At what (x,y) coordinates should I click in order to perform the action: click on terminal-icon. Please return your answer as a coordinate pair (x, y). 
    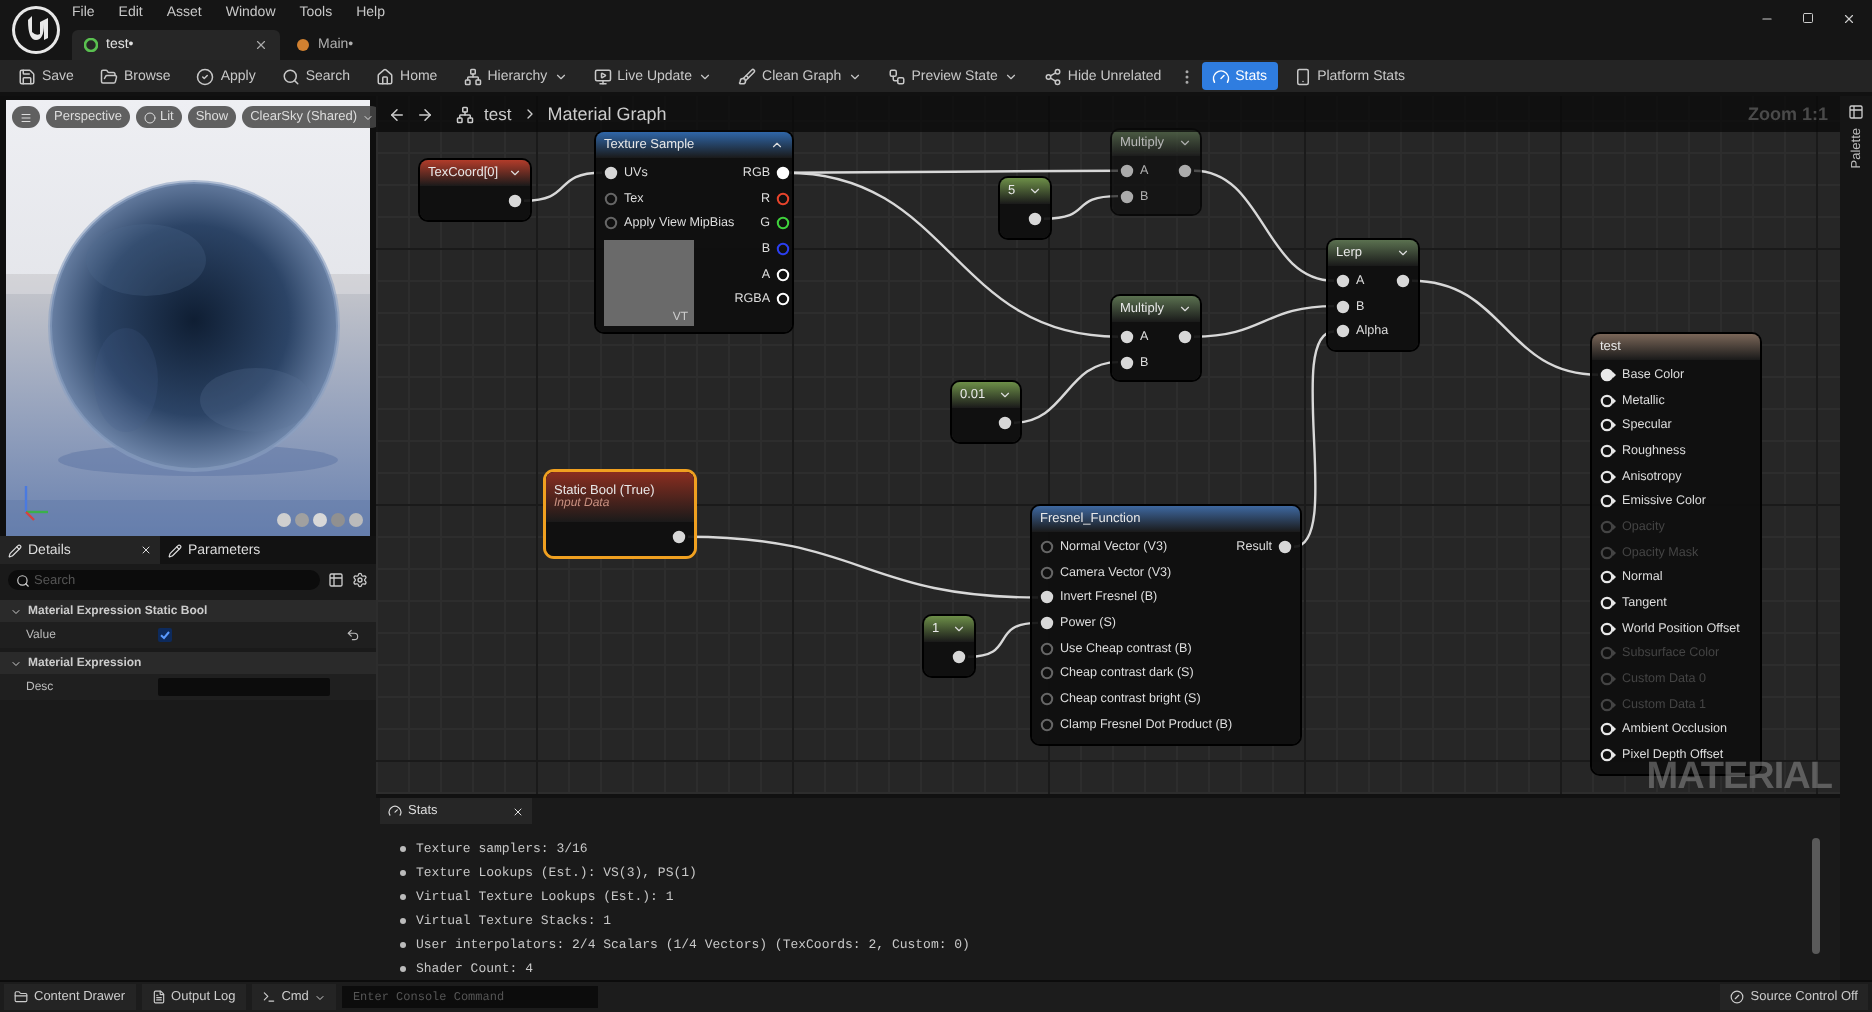
    Looking at the image, I should click on (268, 997).